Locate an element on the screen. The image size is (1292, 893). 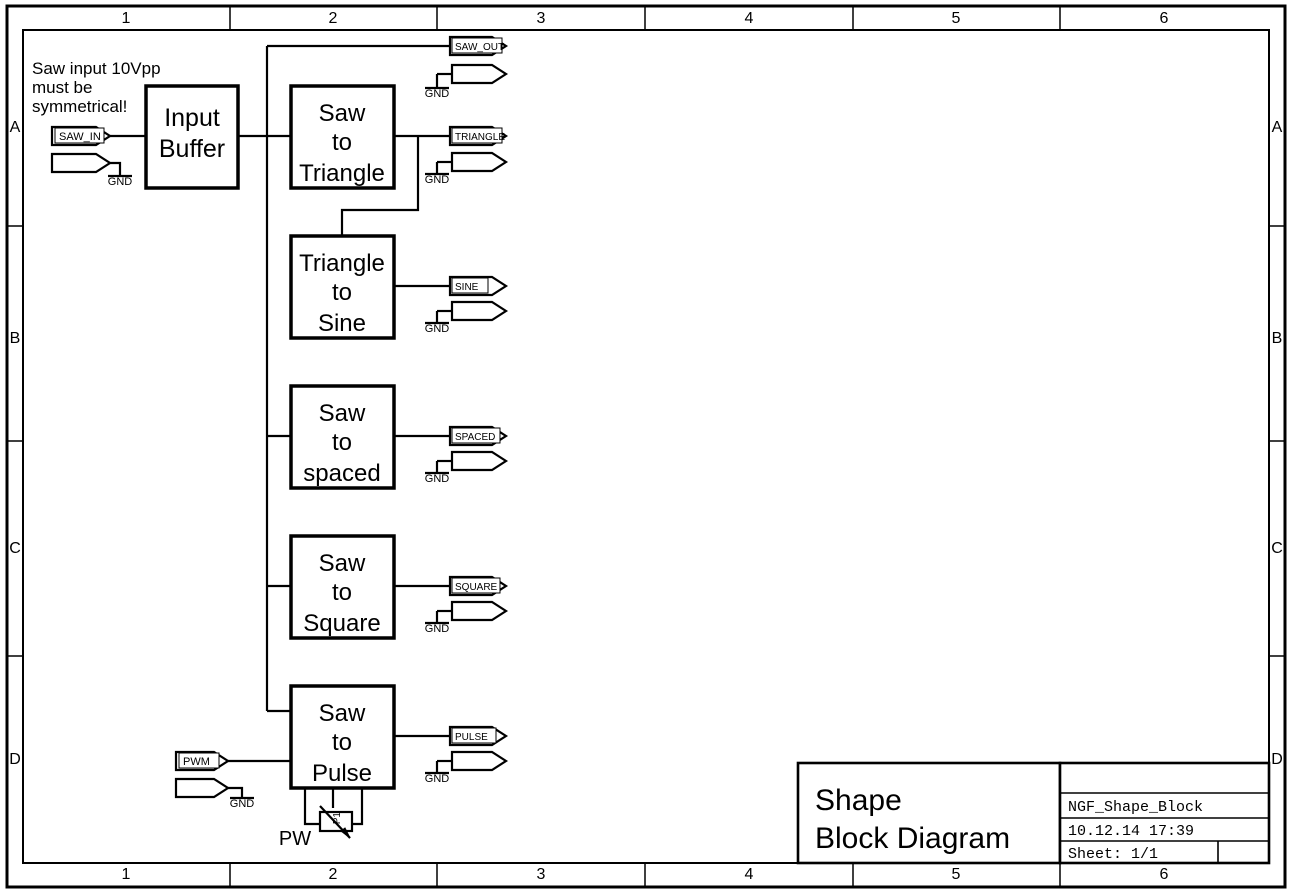
frame-col-label-top-1: 1 is located at coordinates (126, 18).